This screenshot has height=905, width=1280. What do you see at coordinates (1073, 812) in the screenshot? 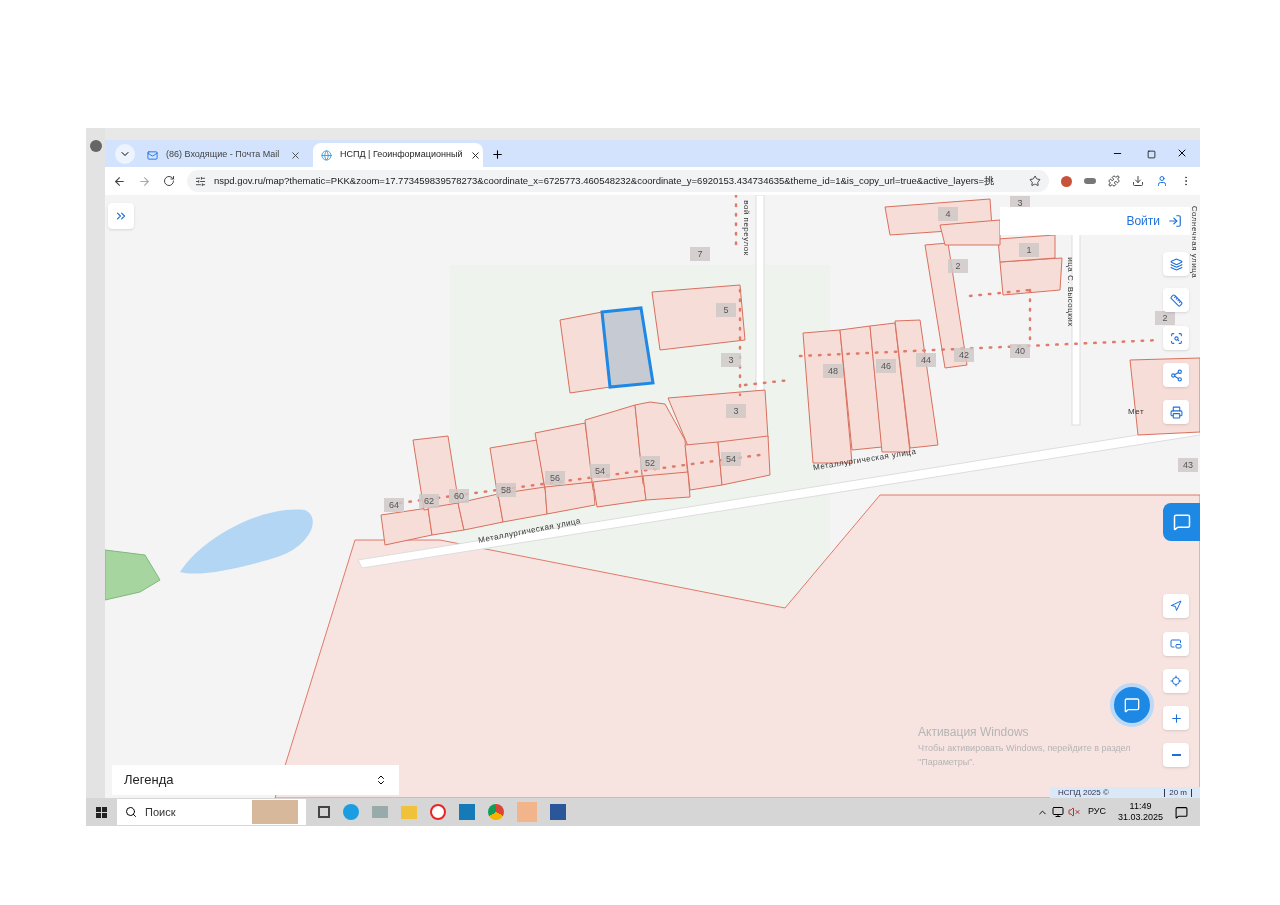
I see `volume-muted-icon` at bounding box center [1073, 812].